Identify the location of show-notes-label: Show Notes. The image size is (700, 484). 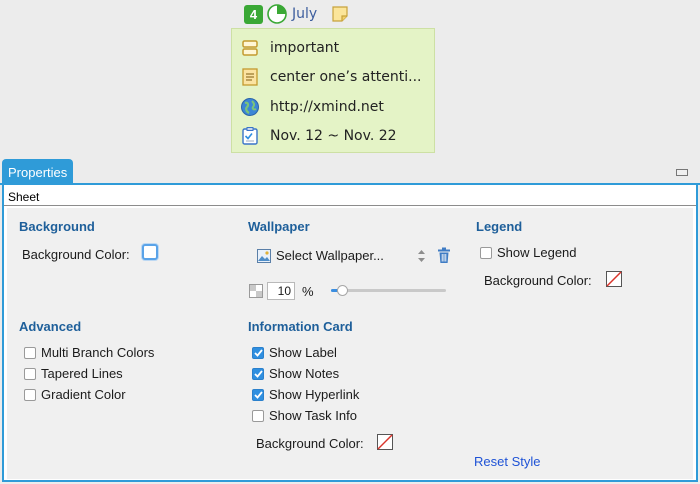
(304, 373).